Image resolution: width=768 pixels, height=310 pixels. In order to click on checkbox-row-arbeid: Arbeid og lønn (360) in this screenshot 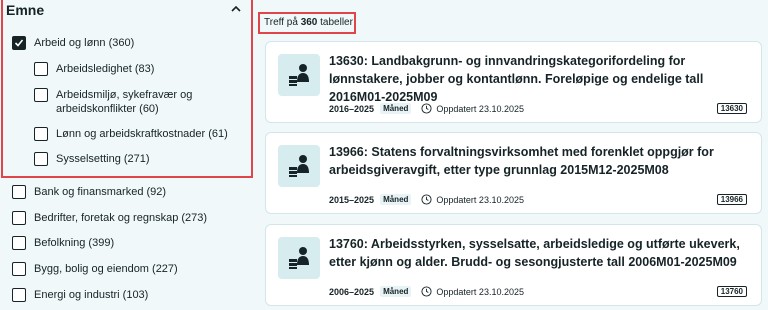, I will do `click(73, 43)`.